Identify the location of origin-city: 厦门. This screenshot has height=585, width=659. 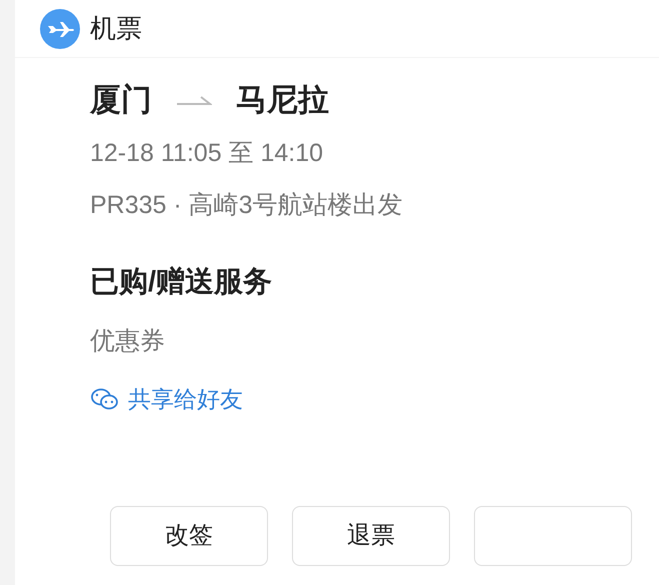
(121, 99).